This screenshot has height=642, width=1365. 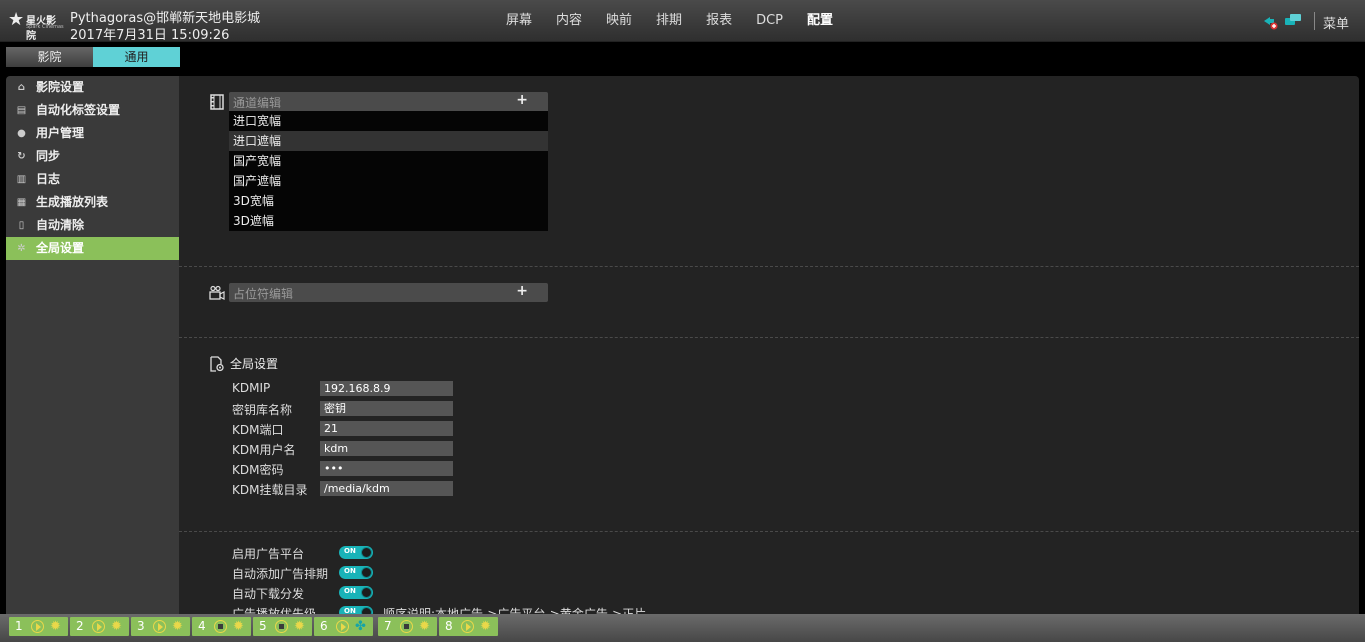 I want to click on calendar-icon: ▦, so click(x=21, y=202).